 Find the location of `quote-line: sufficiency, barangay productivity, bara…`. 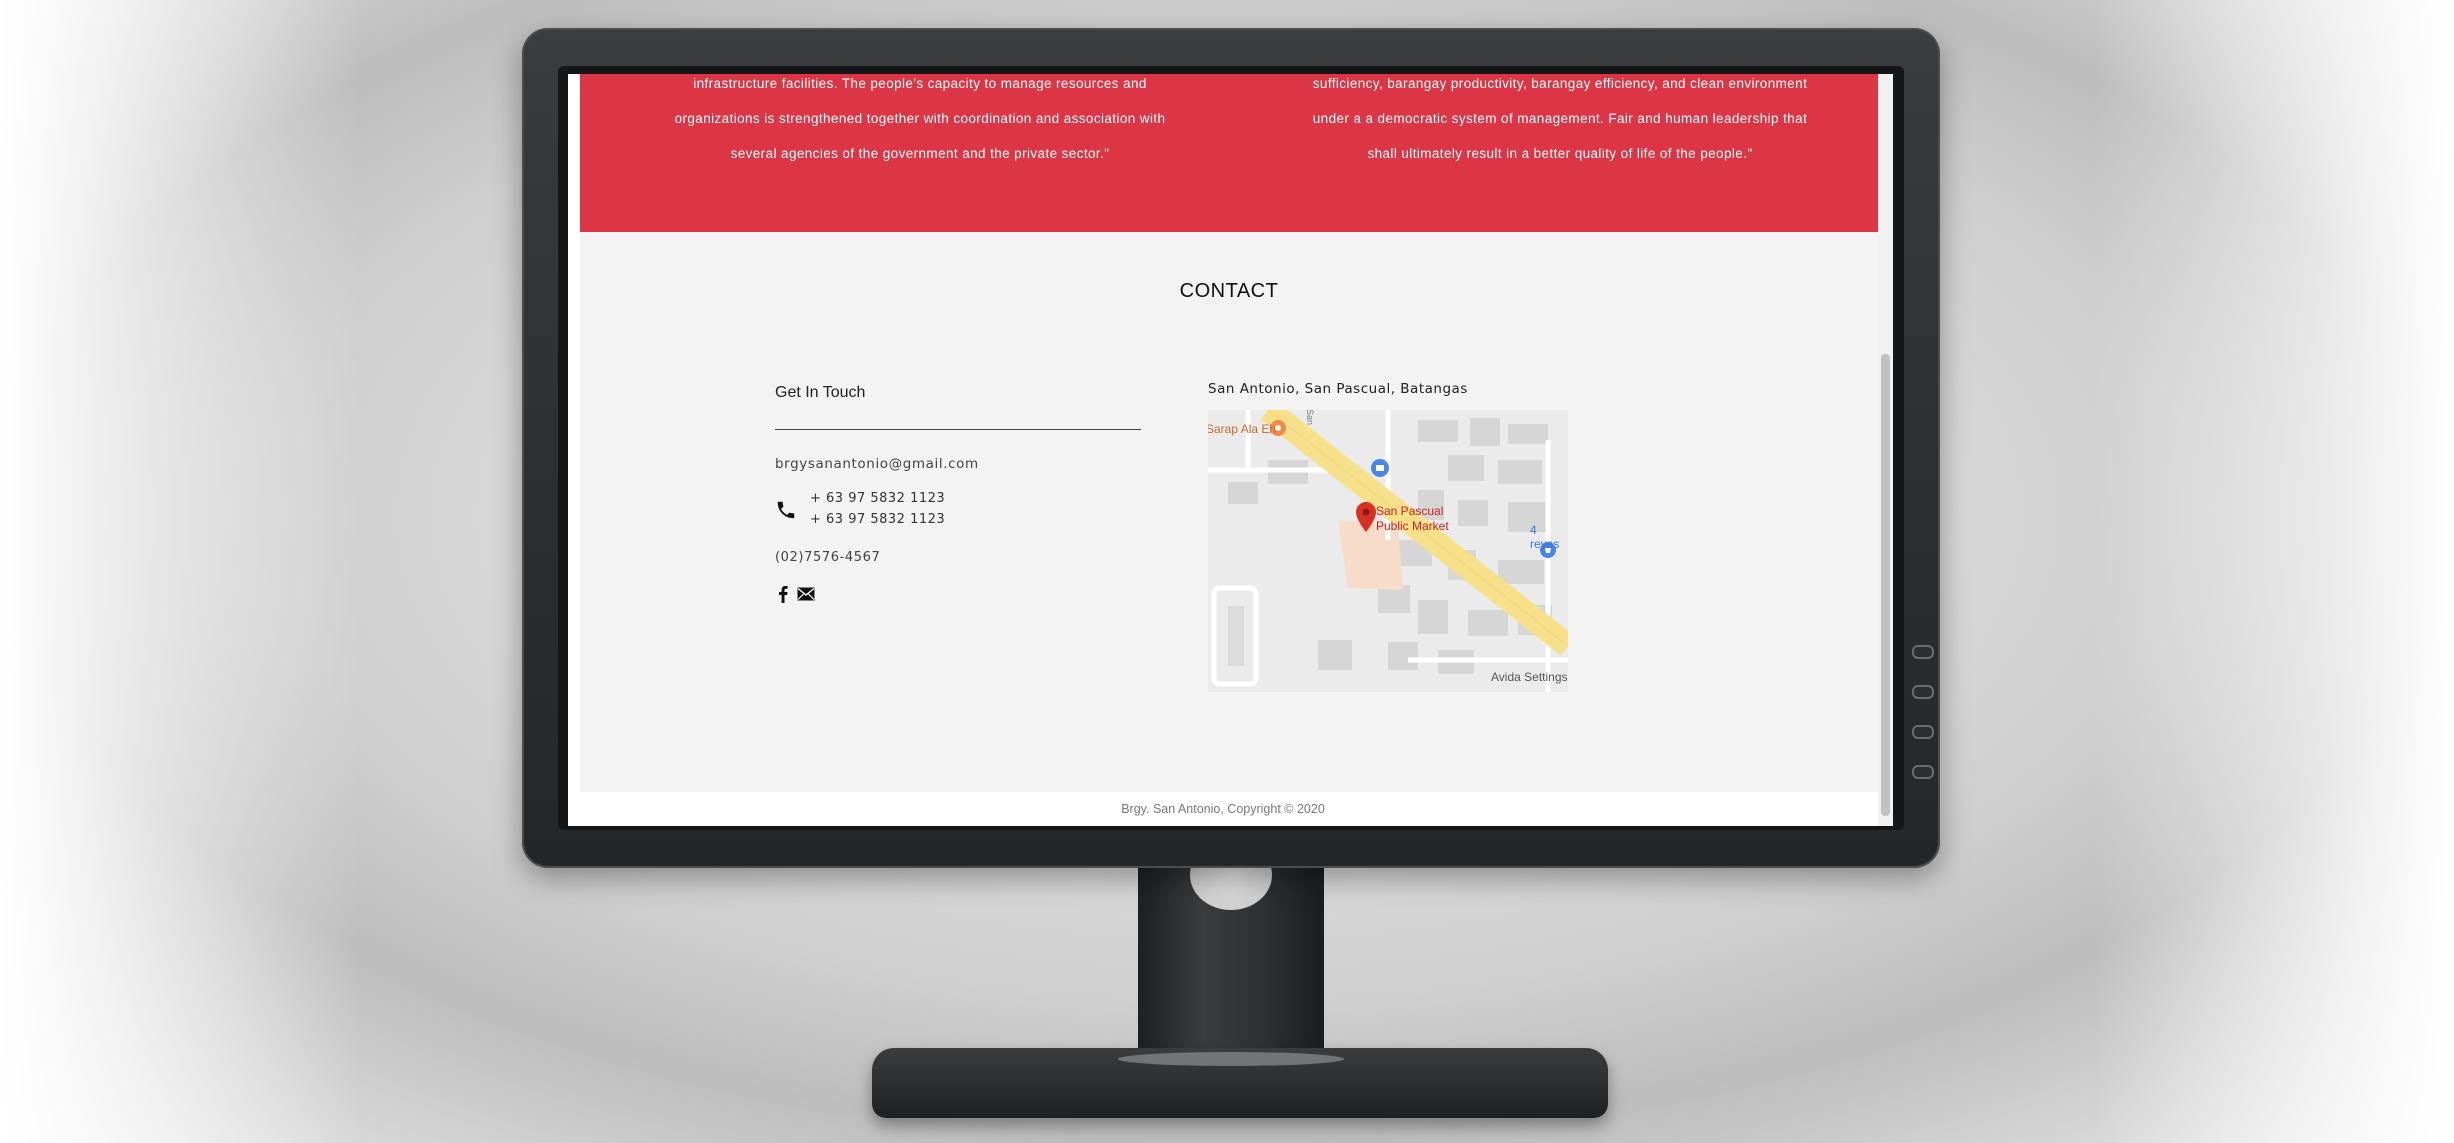

quote-line: sufficiency, barangay productivity, bara… is located at coordinates (1560, 83).